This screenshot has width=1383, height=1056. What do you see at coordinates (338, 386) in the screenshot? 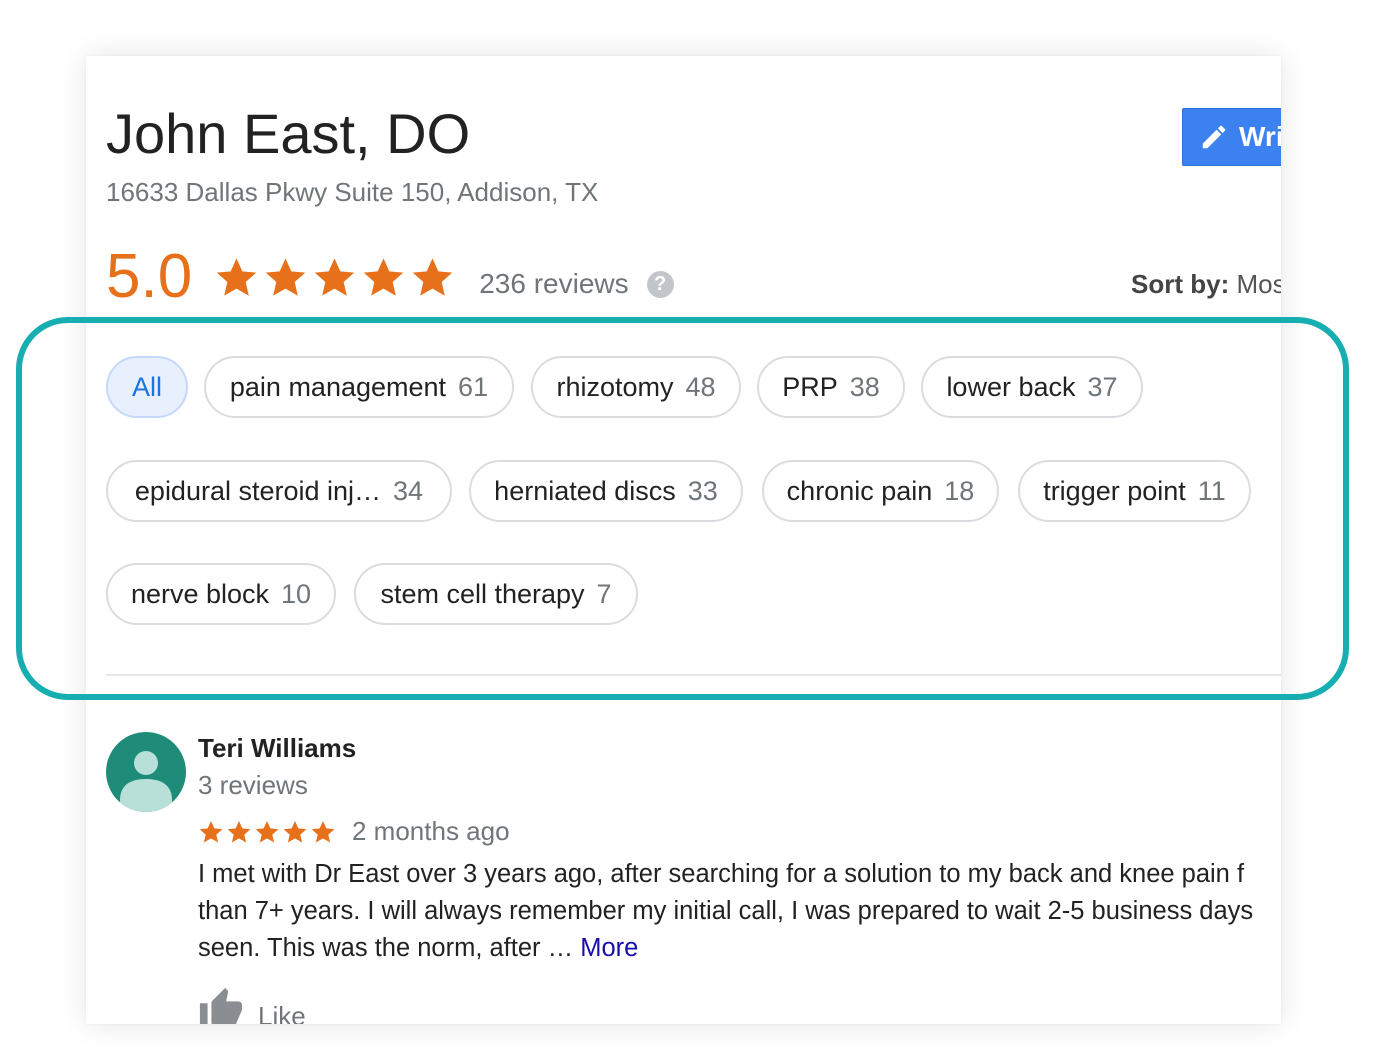
I see `topic-chip-label: pain management` at bounding box center [338, 386].